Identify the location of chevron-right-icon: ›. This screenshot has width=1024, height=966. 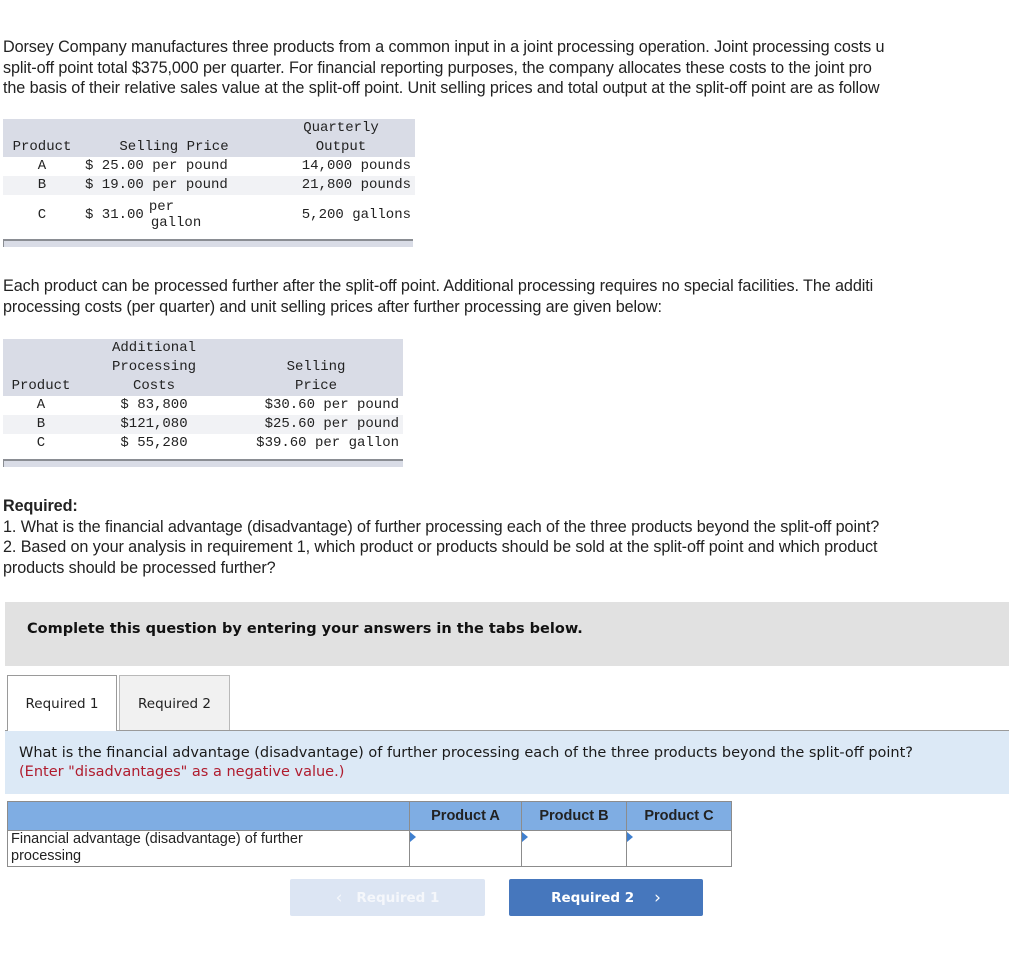
(657, 897).